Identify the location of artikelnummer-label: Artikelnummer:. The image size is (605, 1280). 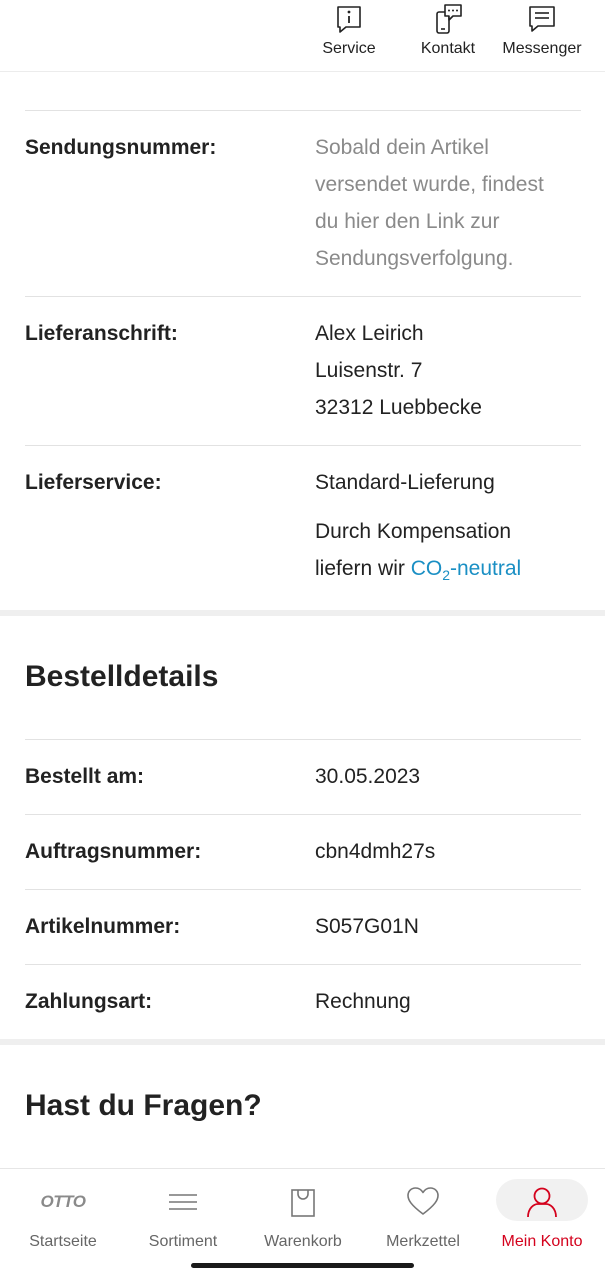
(103, 926).